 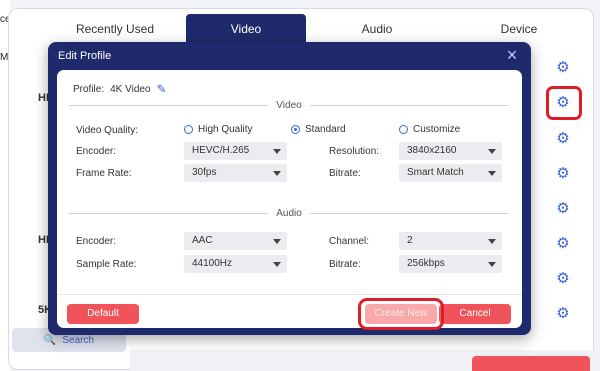 I want to click on audio-bitrate-select: 256kbps, so click(x=450, y=264).